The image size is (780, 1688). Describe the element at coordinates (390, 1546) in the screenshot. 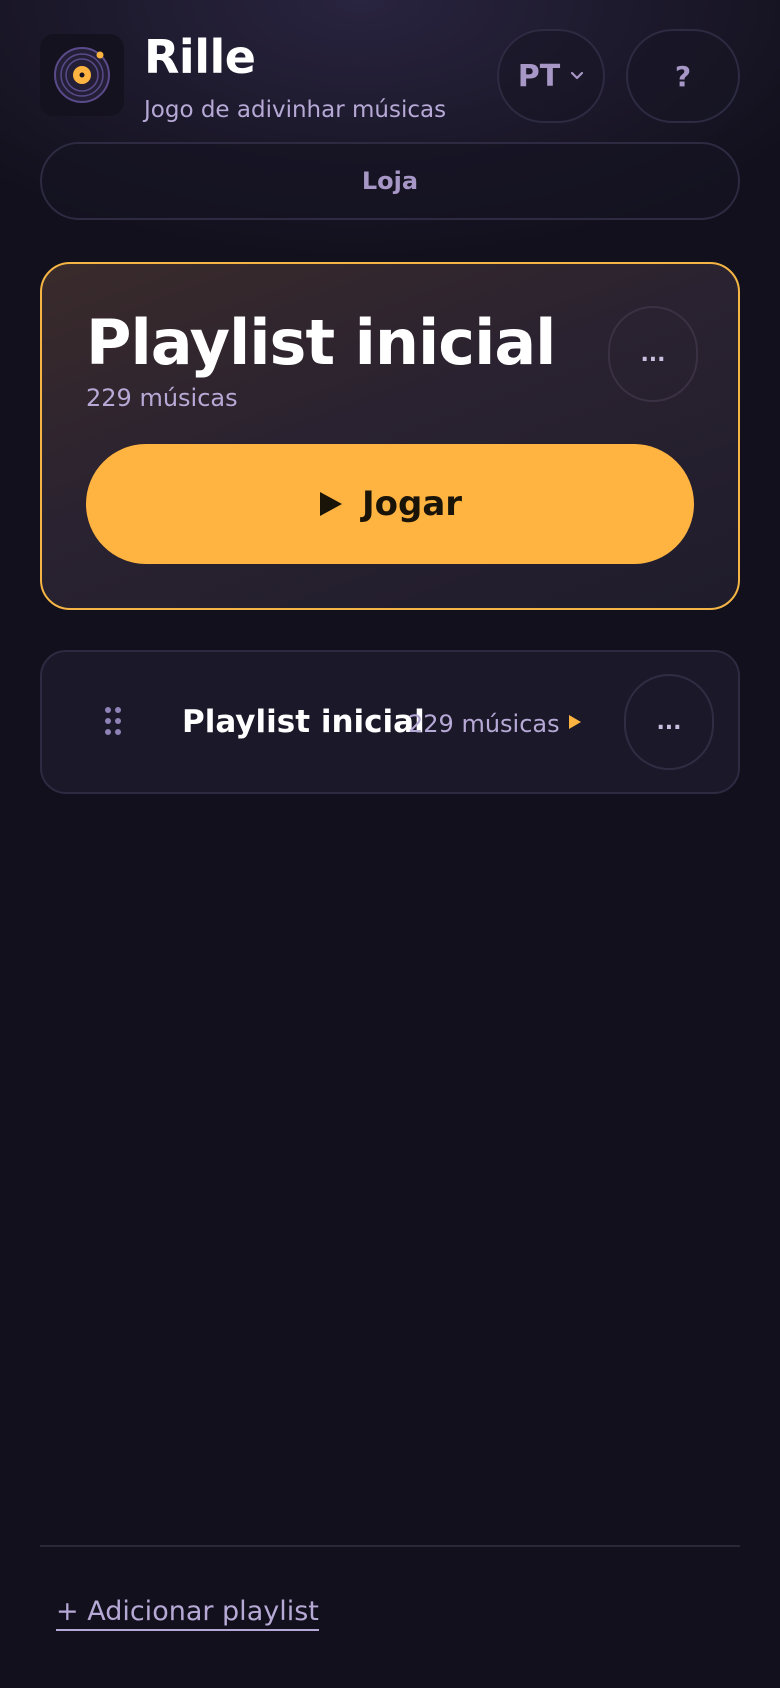

I see `divider` at that location.